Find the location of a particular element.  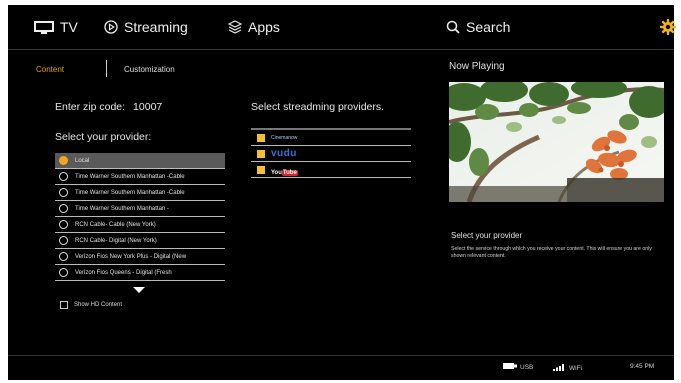

wifi-signal-icon is located at coordinates (559, 368).